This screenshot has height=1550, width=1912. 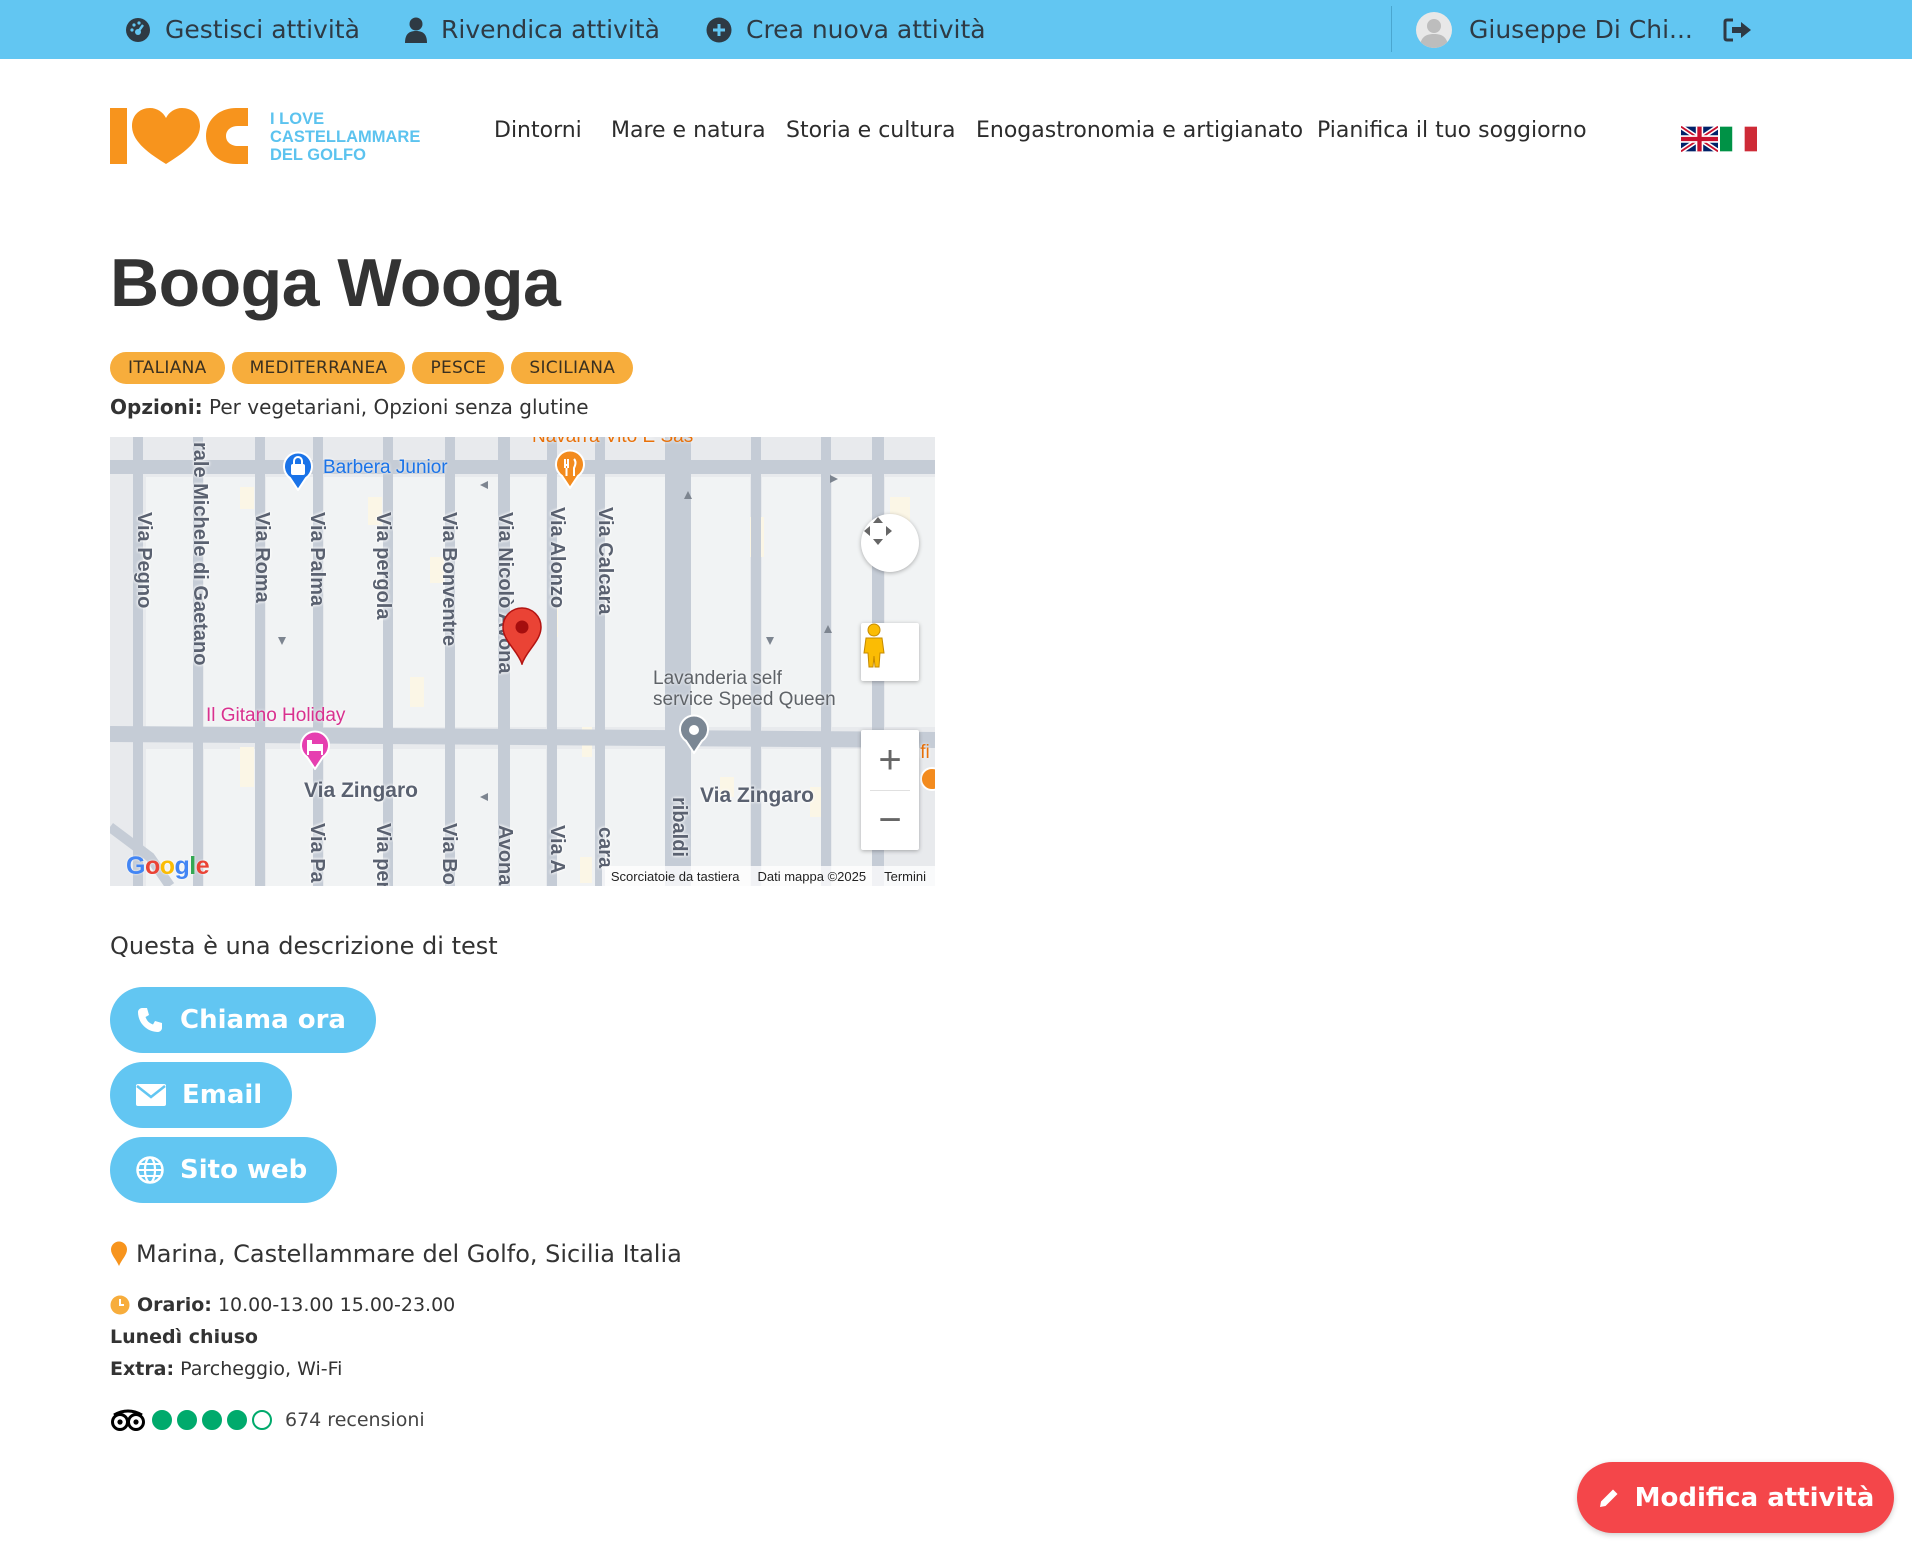 I want to click on nav-item-pianifica: Pianifica il tuo soggiorno, so click(x=1452, y=130).